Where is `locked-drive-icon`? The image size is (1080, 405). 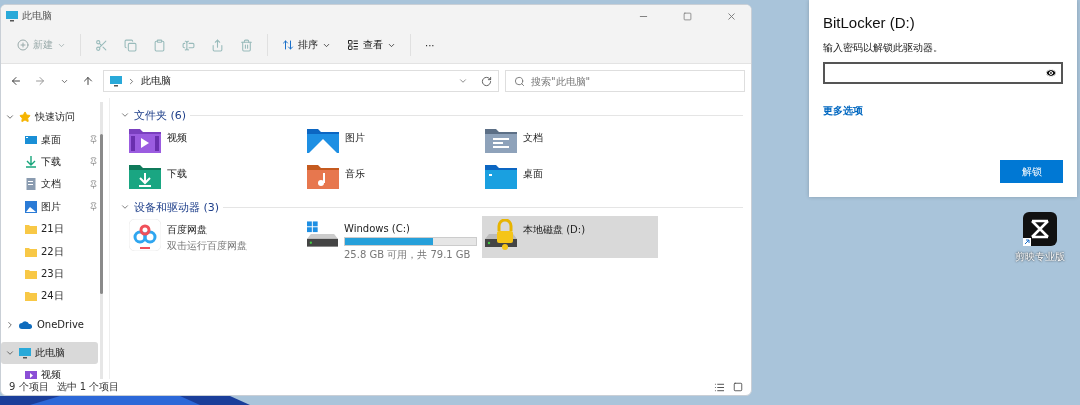 locked-drive-icon is located at coordinates (501, 235).